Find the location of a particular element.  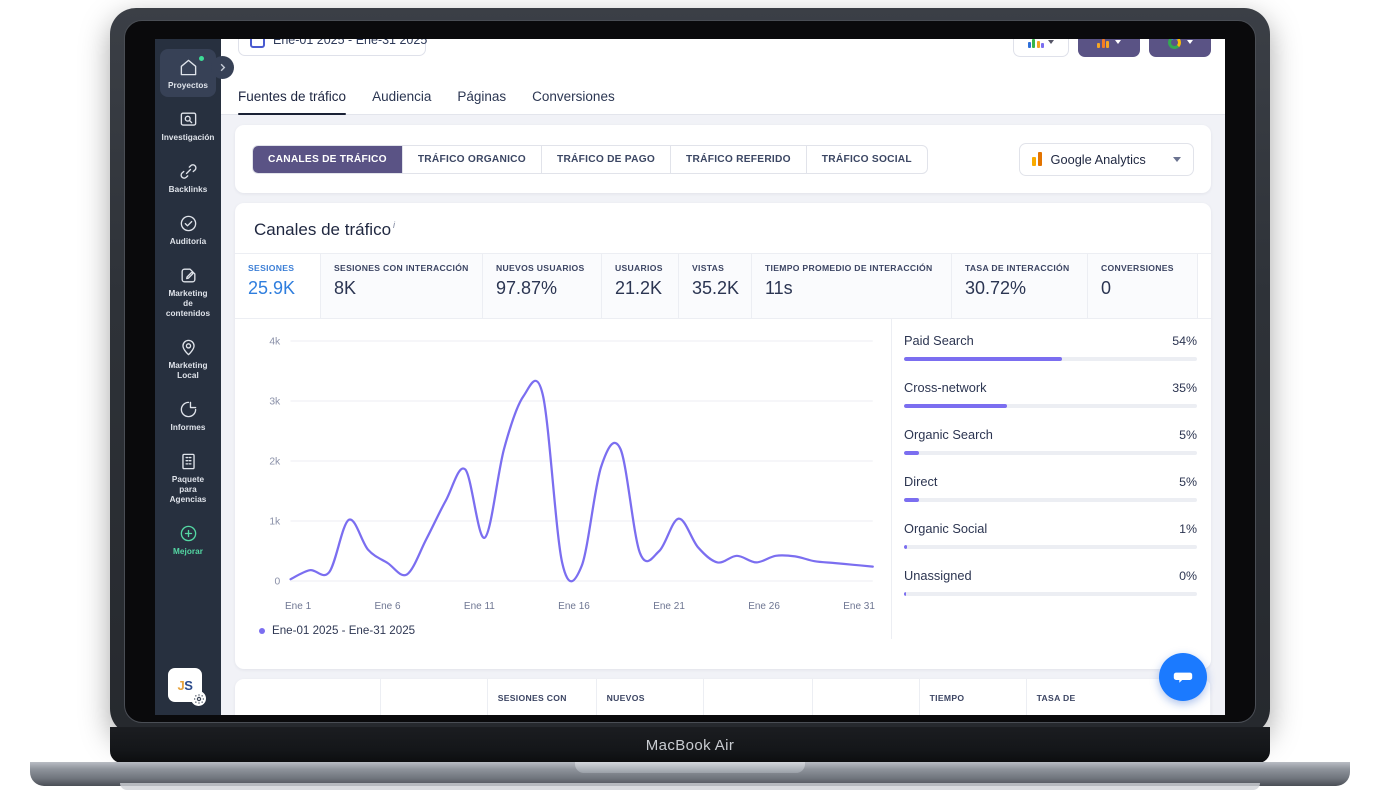

x-tick-label: Ene 31 is located at coordinates (859, 606).